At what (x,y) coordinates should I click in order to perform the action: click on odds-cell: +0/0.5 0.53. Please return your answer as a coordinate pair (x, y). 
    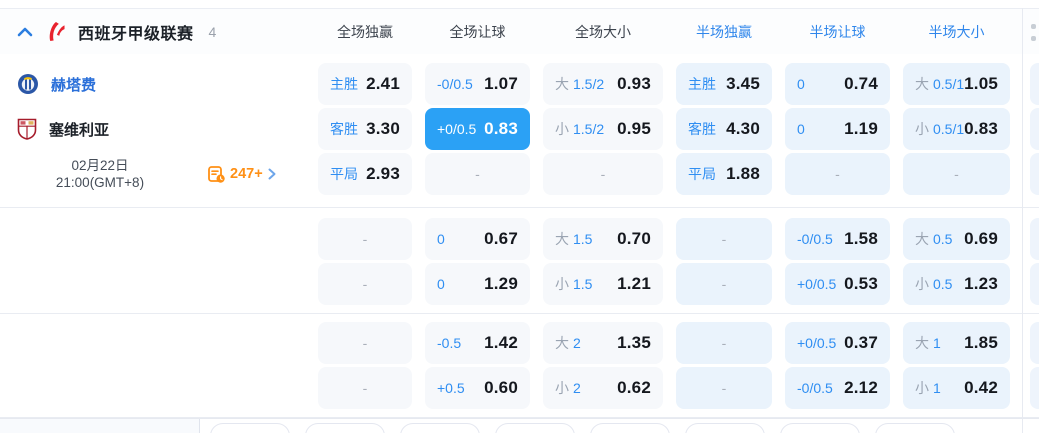
    Looking at the image, I should click on (837, 284).